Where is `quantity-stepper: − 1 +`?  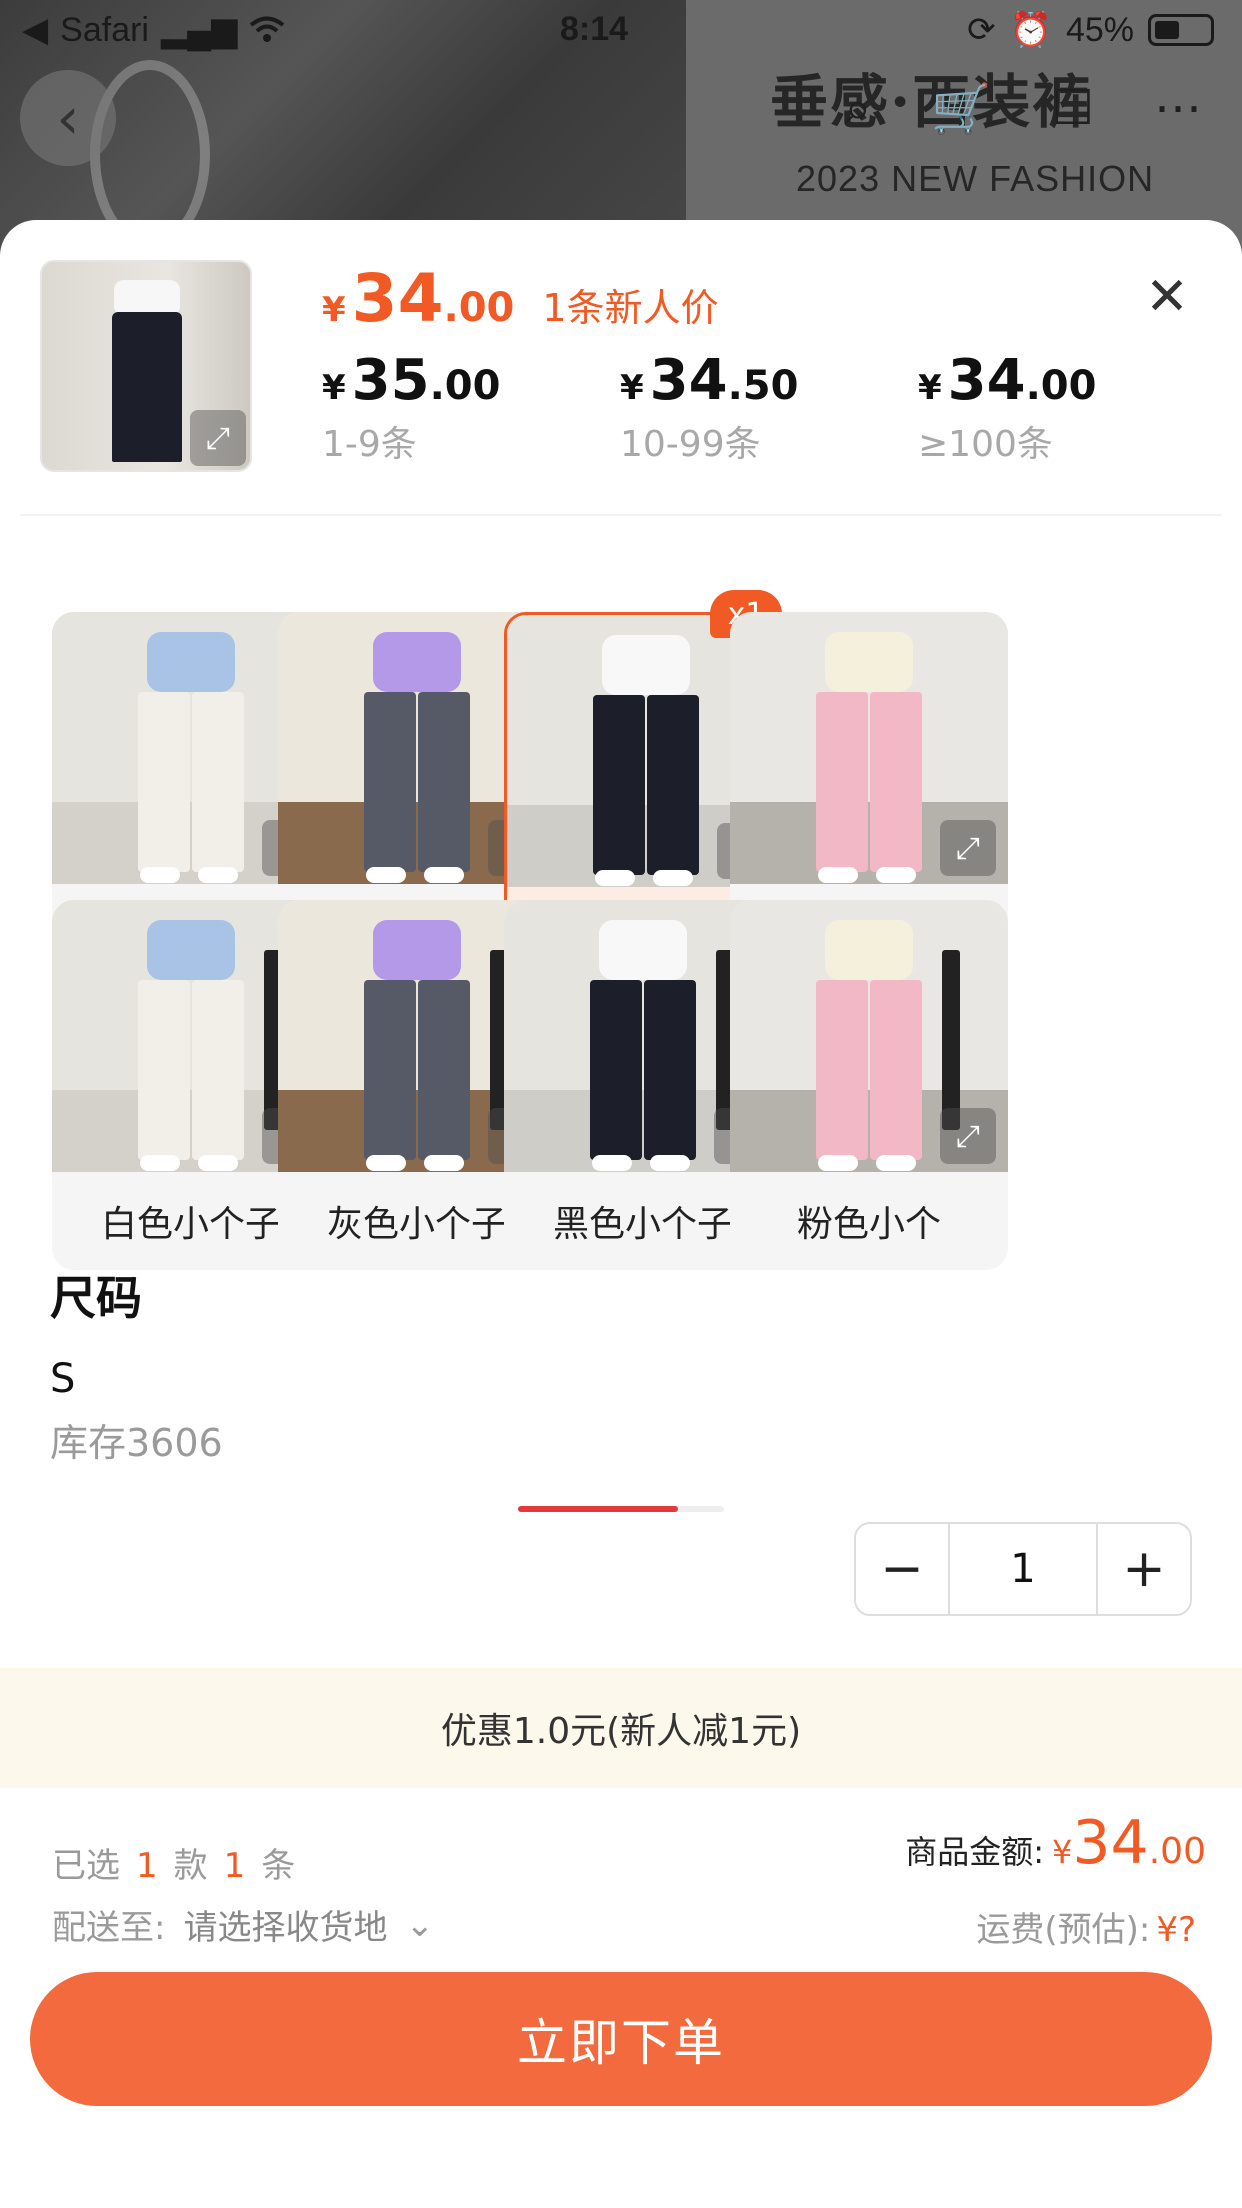
quantity-stepper: − 1 + is located at coordinates (1023, 1569).